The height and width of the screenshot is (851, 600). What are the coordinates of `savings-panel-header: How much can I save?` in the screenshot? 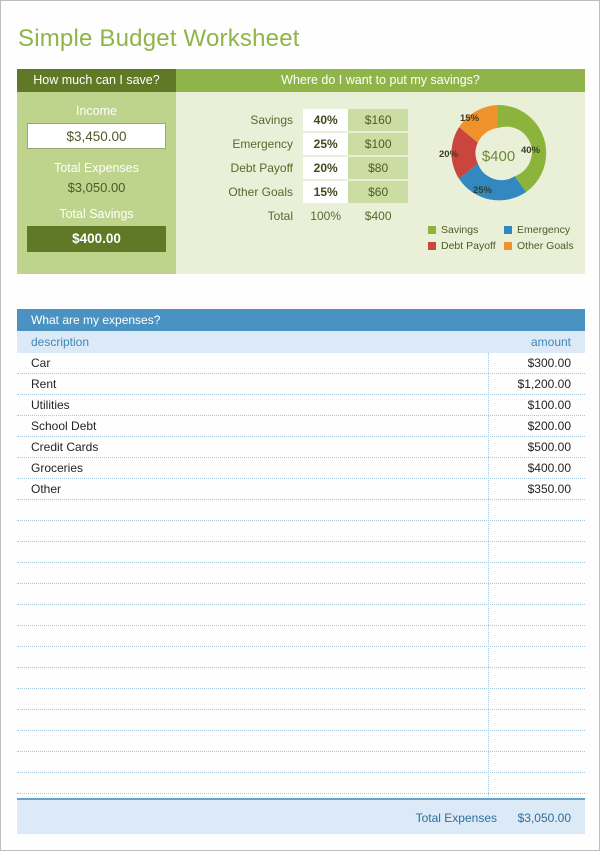 It's located at (96, 80).